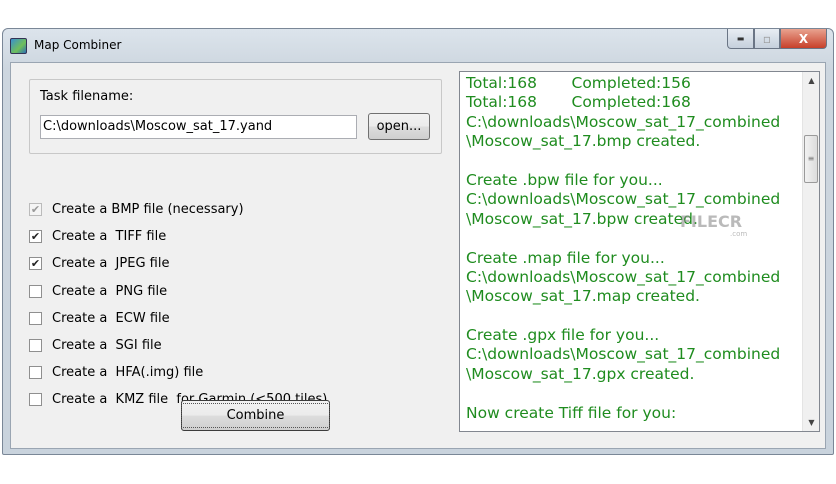 This screenshot has width=836, height=484. I want to click on window-title: Map Combiner, so click(78, 45).